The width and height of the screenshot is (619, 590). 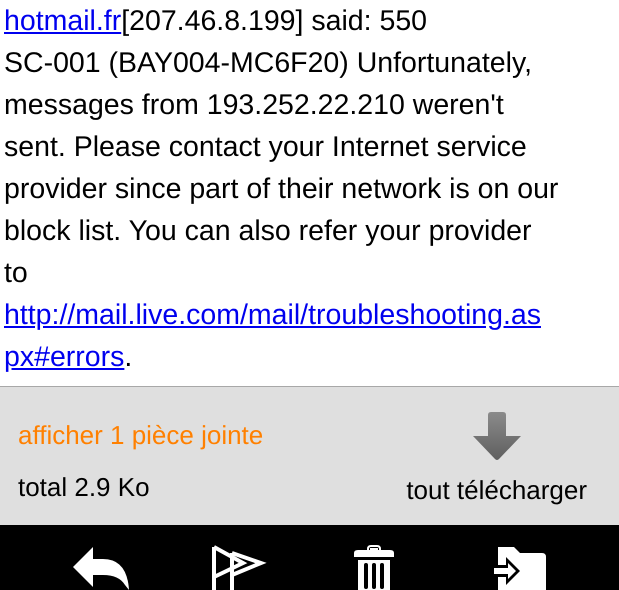 I want to click on link: px#errors, so click(x=64, y=357).